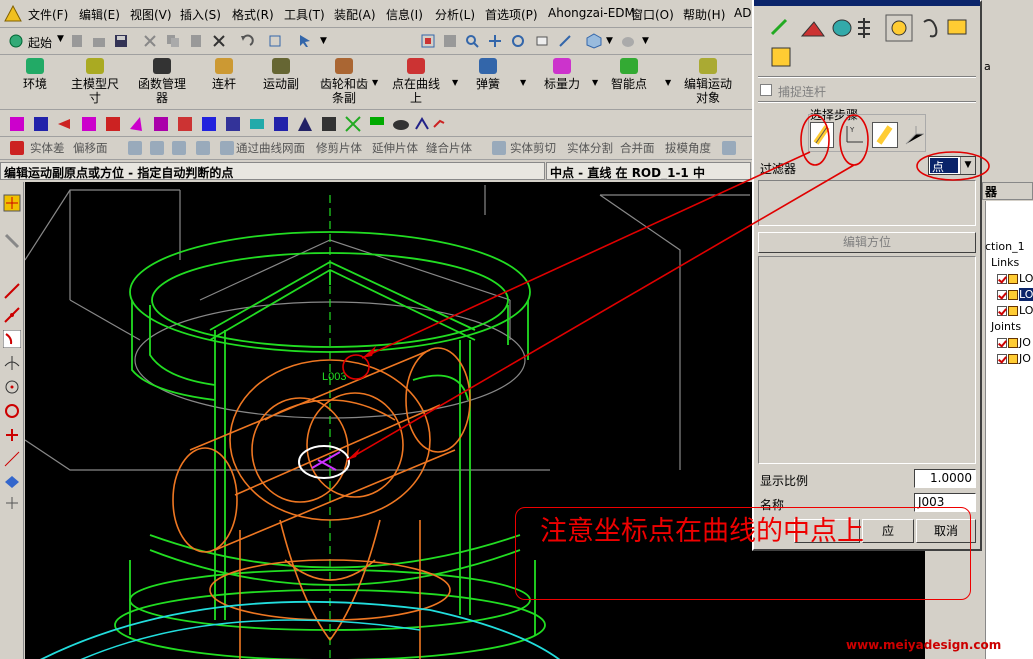 The height and width of the screenshot is (659, 1033). I want to click on mid-point-icon, so click(12, 315).